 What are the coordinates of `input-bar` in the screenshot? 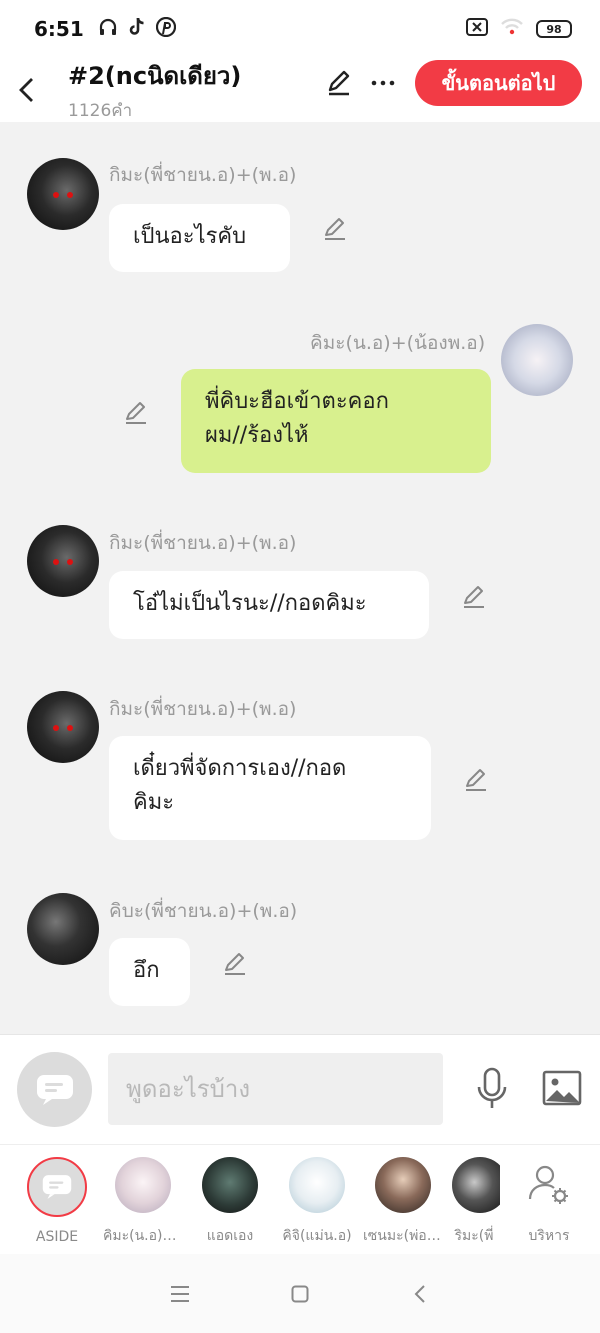 It's located at (300, 1089).